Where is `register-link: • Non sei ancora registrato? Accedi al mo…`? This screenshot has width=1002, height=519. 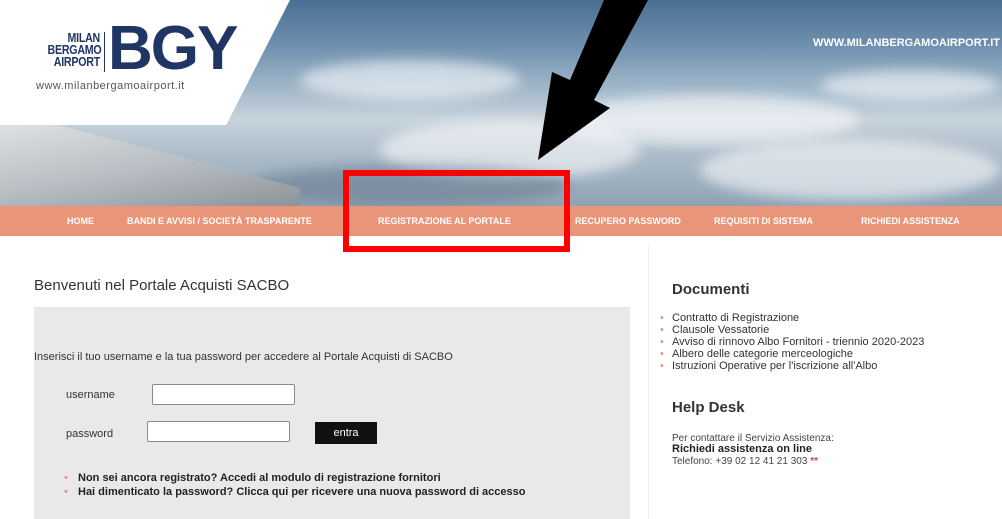 register-link: • Non sei ancora registrato? Accedi al mo… is located at coordinates (295, 478).